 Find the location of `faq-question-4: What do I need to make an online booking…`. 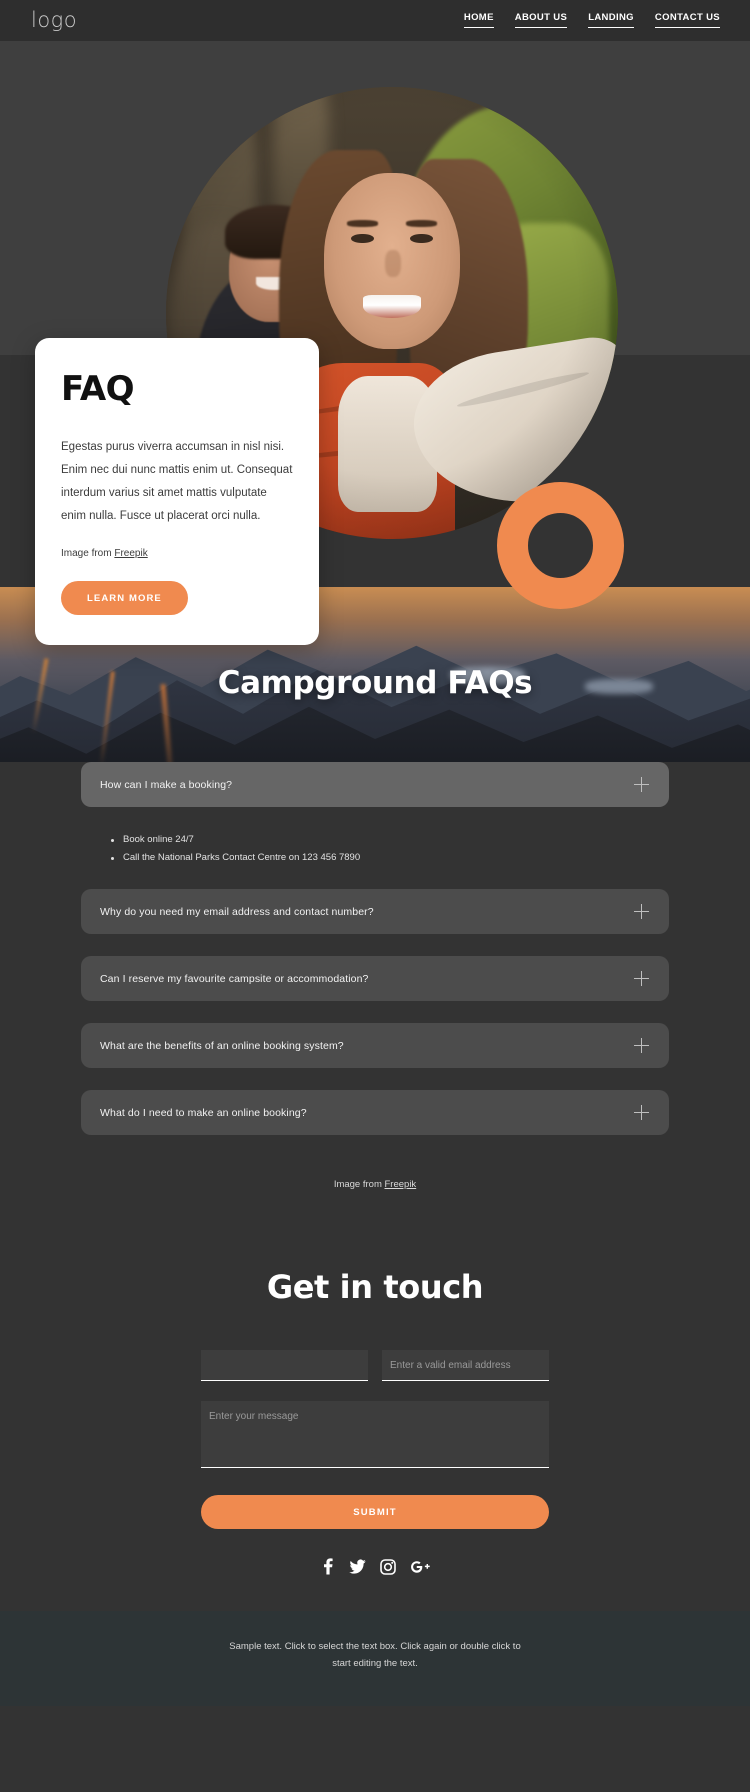

faq-question-4: What do I need to make an online booking… is located at coordinates (203, 1112).